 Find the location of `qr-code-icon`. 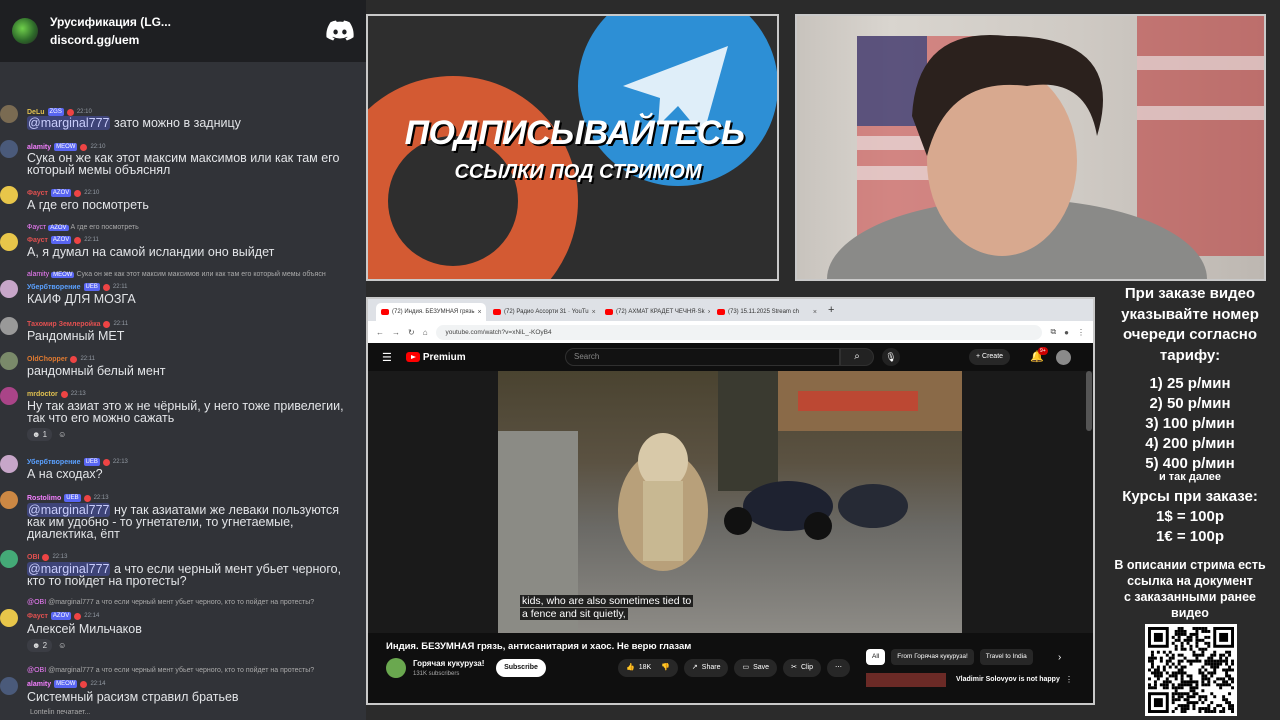

qr-code-icon is located at coordinates (1191, 670).